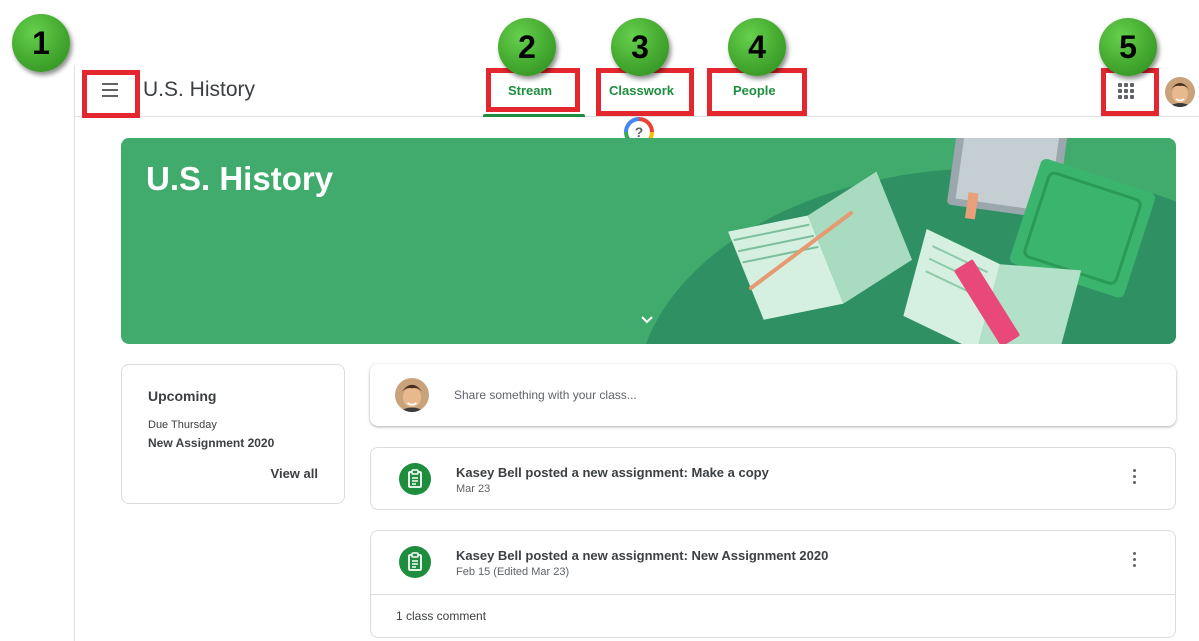 This screenshot has height=641, width=1199. I want to click on callout-badge-4: 4, so click(757, 47).